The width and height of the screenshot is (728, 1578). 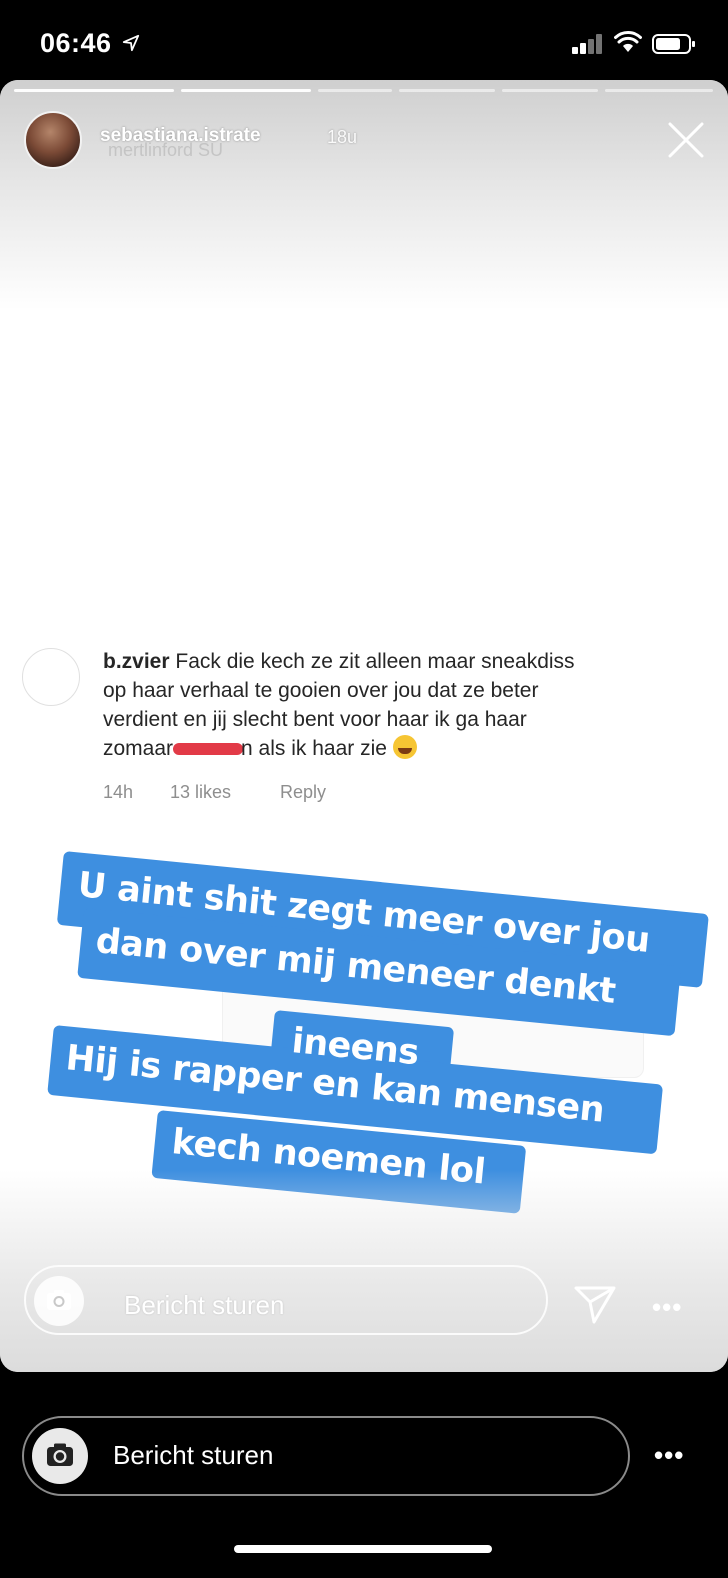 What do you see at coordinates (76, 43) in the screenshot?
I see `status-time: 06:46` at bounding box center [76, 43].